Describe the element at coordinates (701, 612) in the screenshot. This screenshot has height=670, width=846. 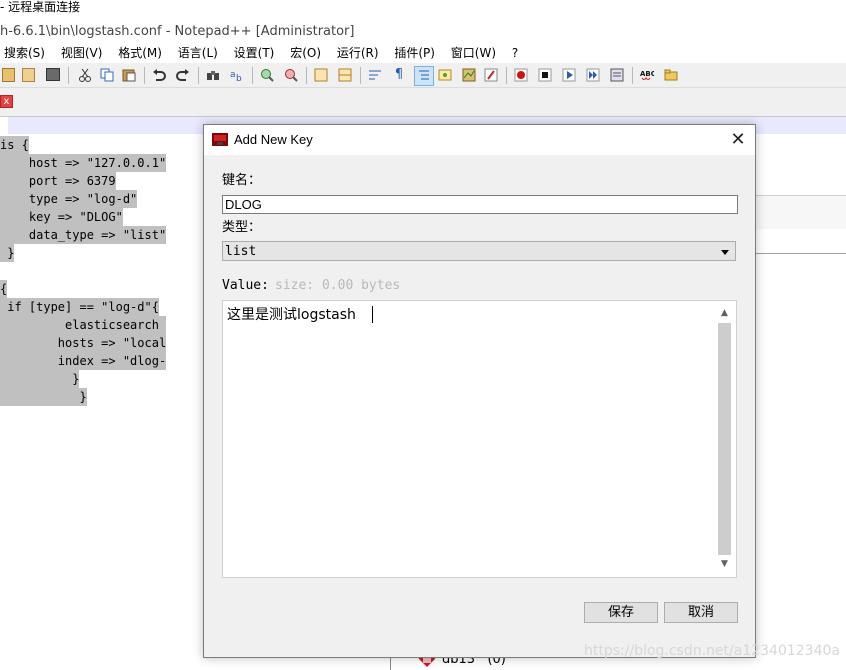
I see `cancel-button: 取消` at that location.